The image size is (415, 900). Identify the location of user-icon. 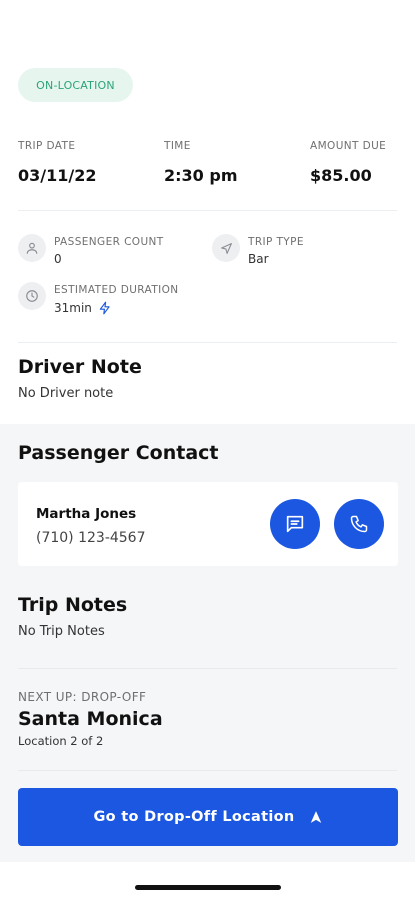
(32, 248).